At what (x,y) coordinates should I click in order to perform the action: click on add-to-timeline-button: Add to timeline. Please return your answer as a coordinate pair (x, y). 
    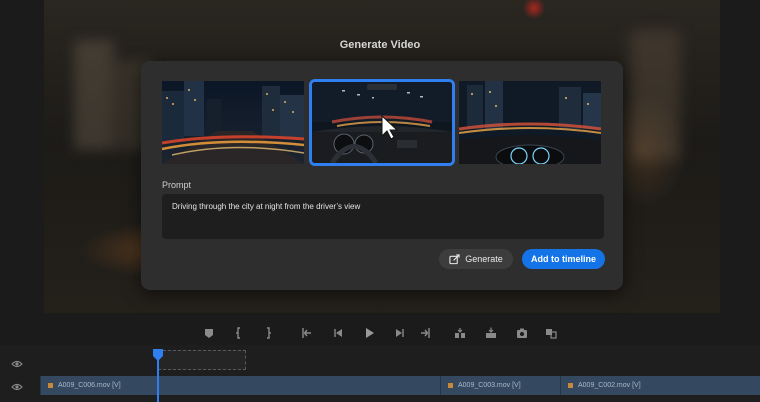
    Looking at the image, I should click on (563, 259).